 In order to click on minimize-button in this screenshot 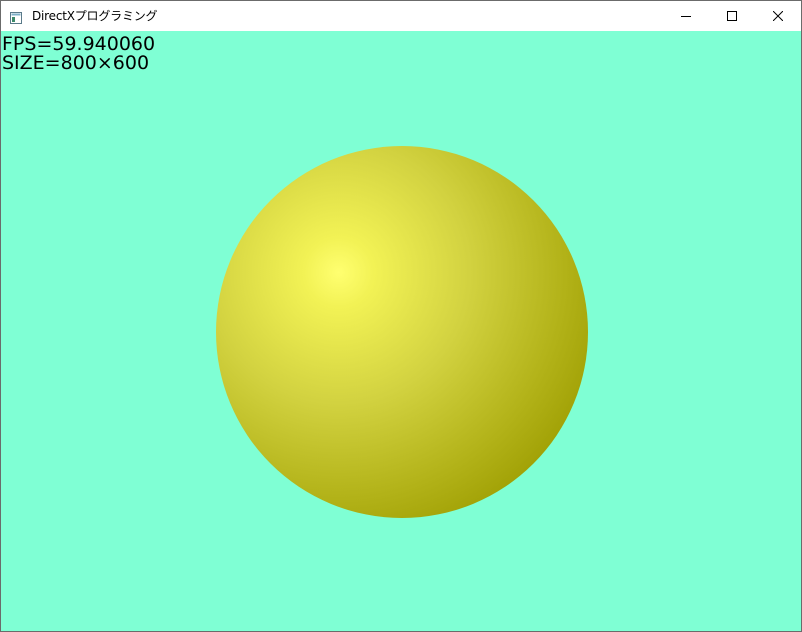, I will do `click(686, 16)`.